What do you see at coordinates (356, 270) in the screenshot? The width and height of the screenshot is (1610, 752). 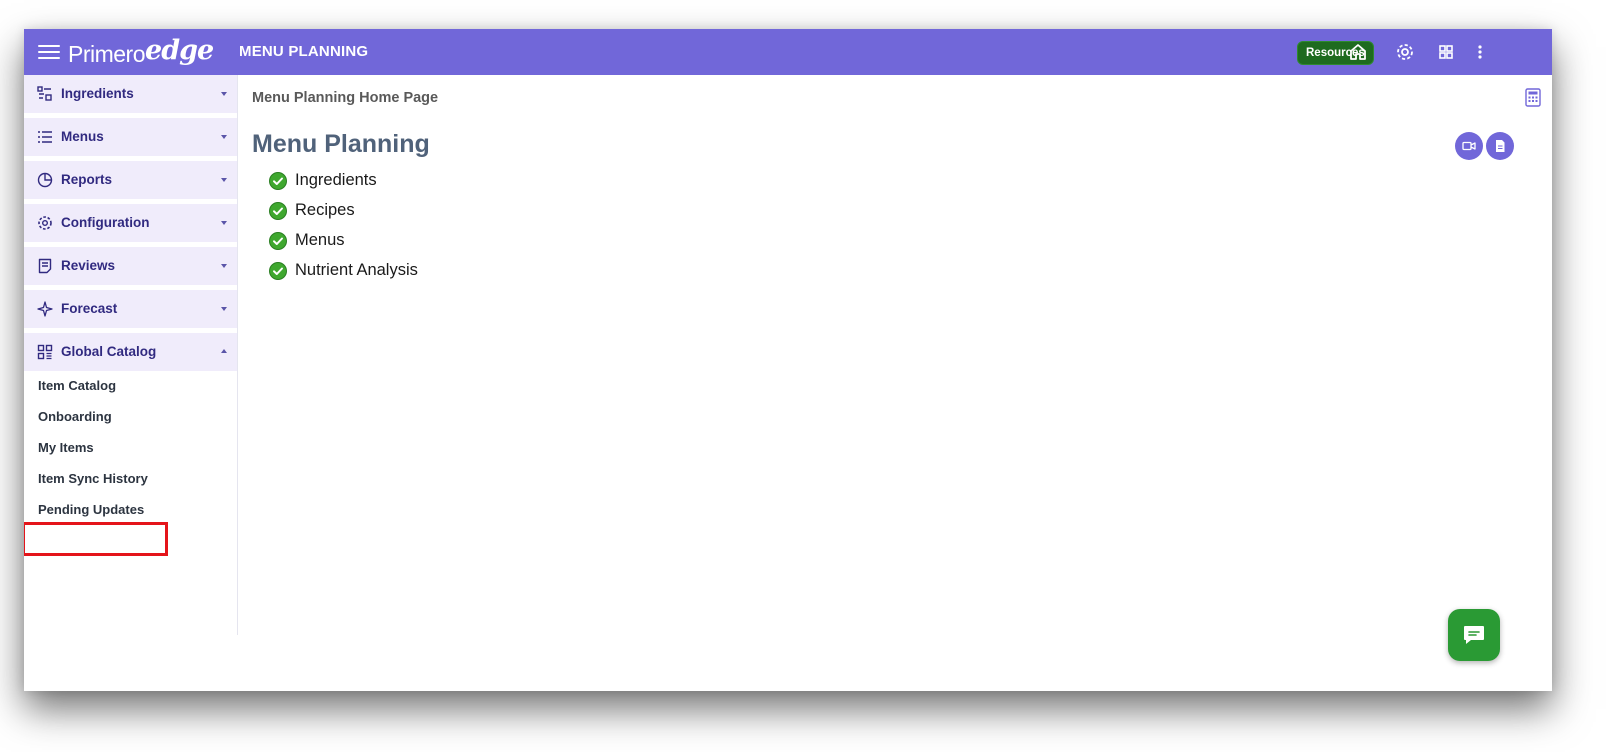 I see `checklist-label: Nutrient Analysis` at bounding box center [356, 270].